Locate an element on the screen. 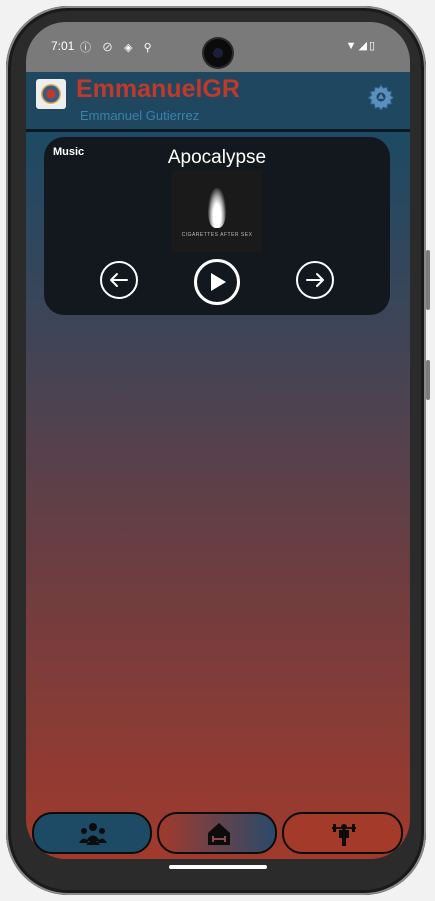 The height and width of the screenshot is (901, 435). next-button is located at coordinates (315, 280).